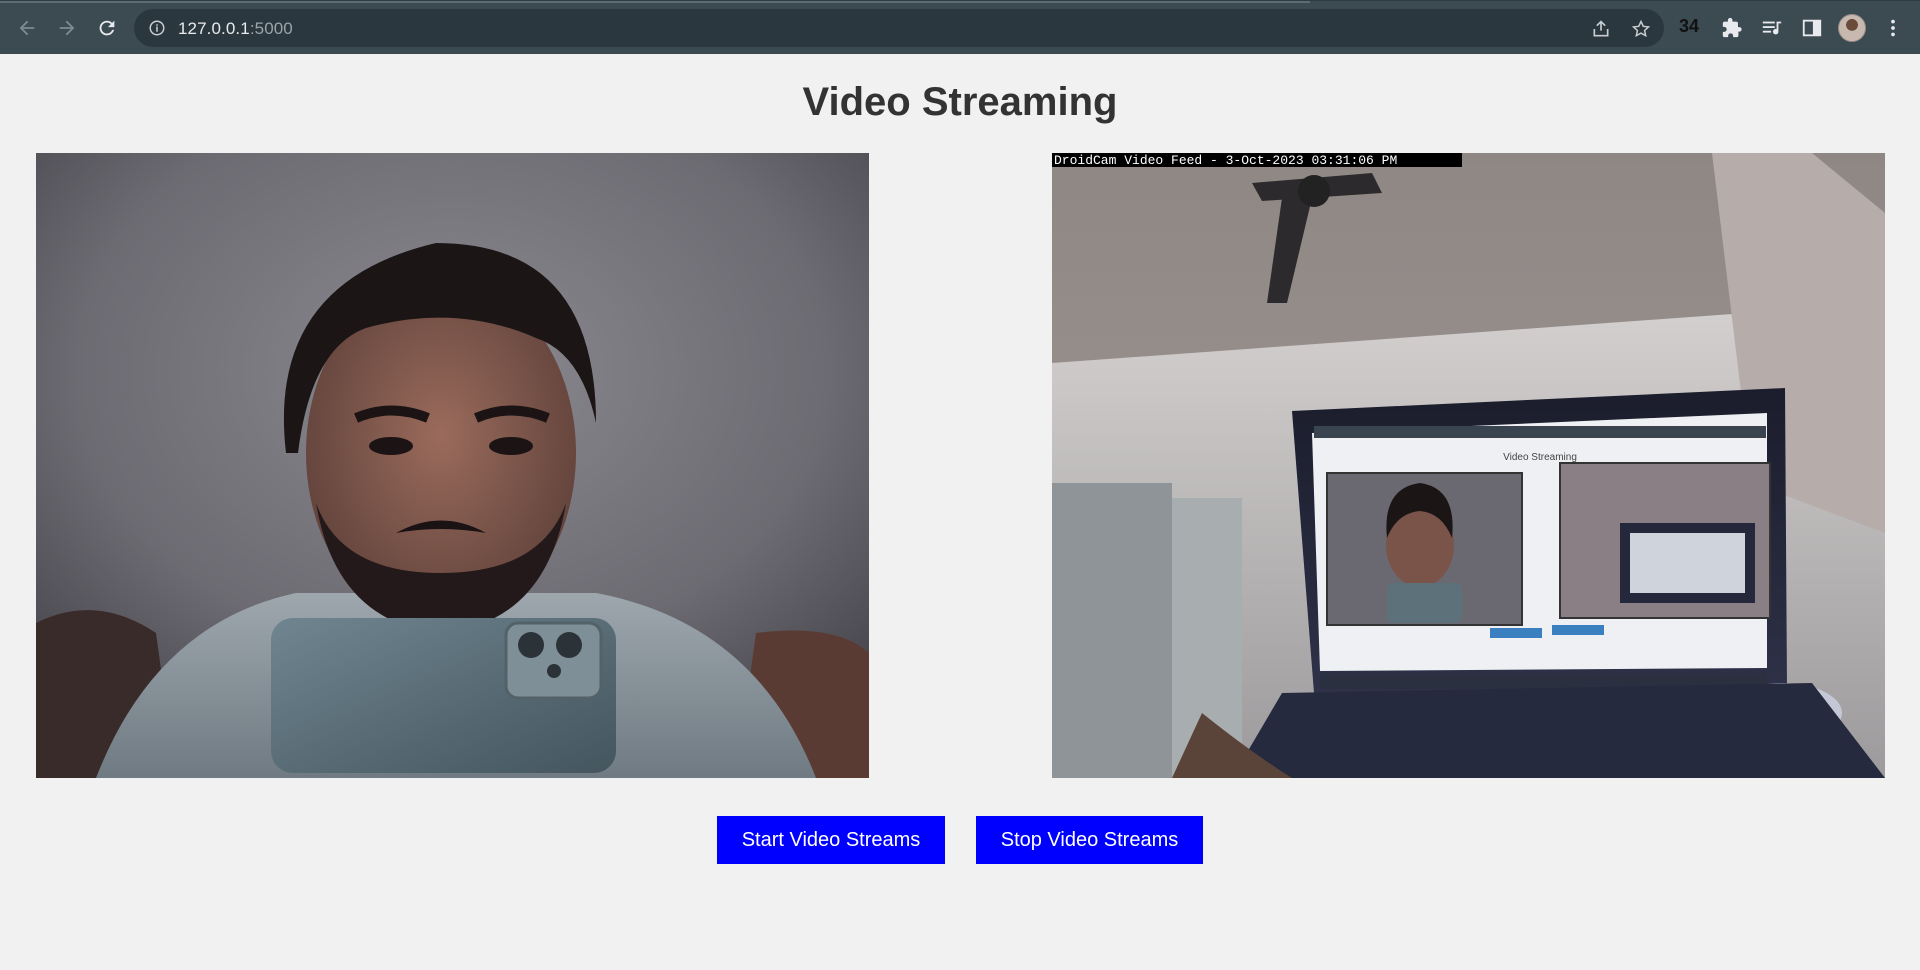  I want to click on tab-strip-edge, so click(655, 2).